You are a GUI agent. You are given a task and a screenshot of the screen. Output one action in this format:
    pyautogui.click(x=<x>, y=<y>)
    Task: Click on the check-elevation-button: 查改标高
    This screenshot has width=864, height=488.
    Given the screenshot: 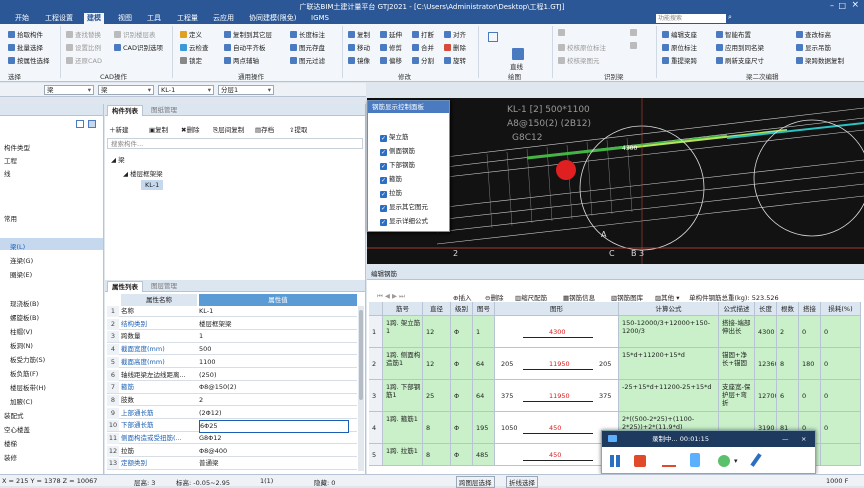 What is the action you would take?
    pyautogui.click(x=813, y=34)
    